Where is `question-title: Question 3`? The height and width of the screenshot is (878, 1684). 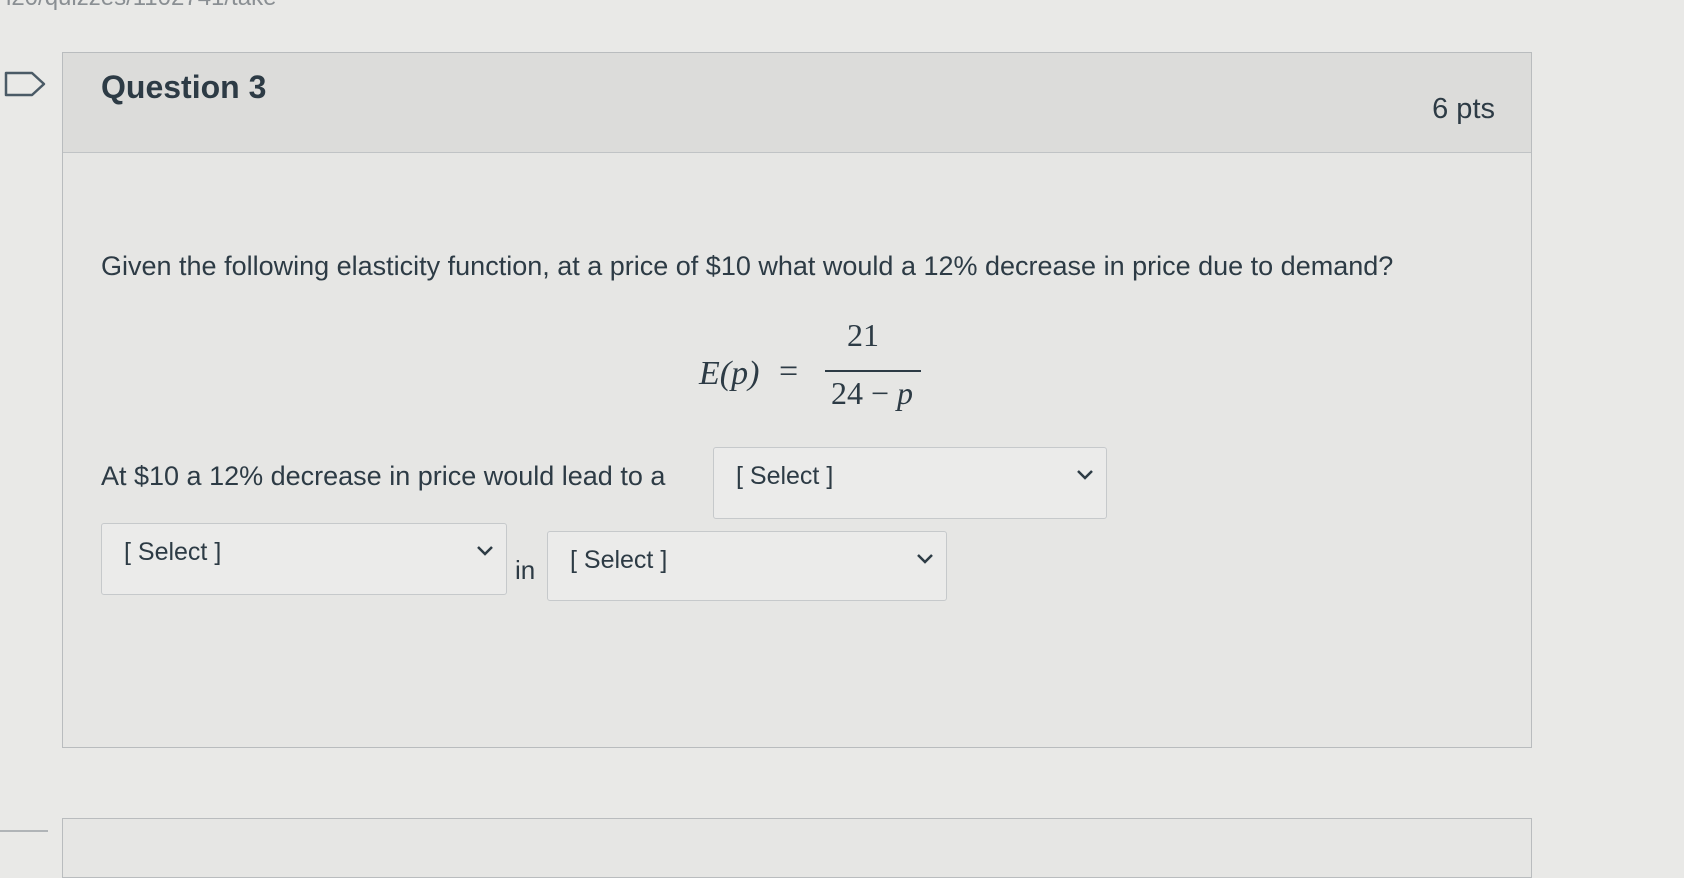
question-title: Question 3 is located at coordinates (184, 87).